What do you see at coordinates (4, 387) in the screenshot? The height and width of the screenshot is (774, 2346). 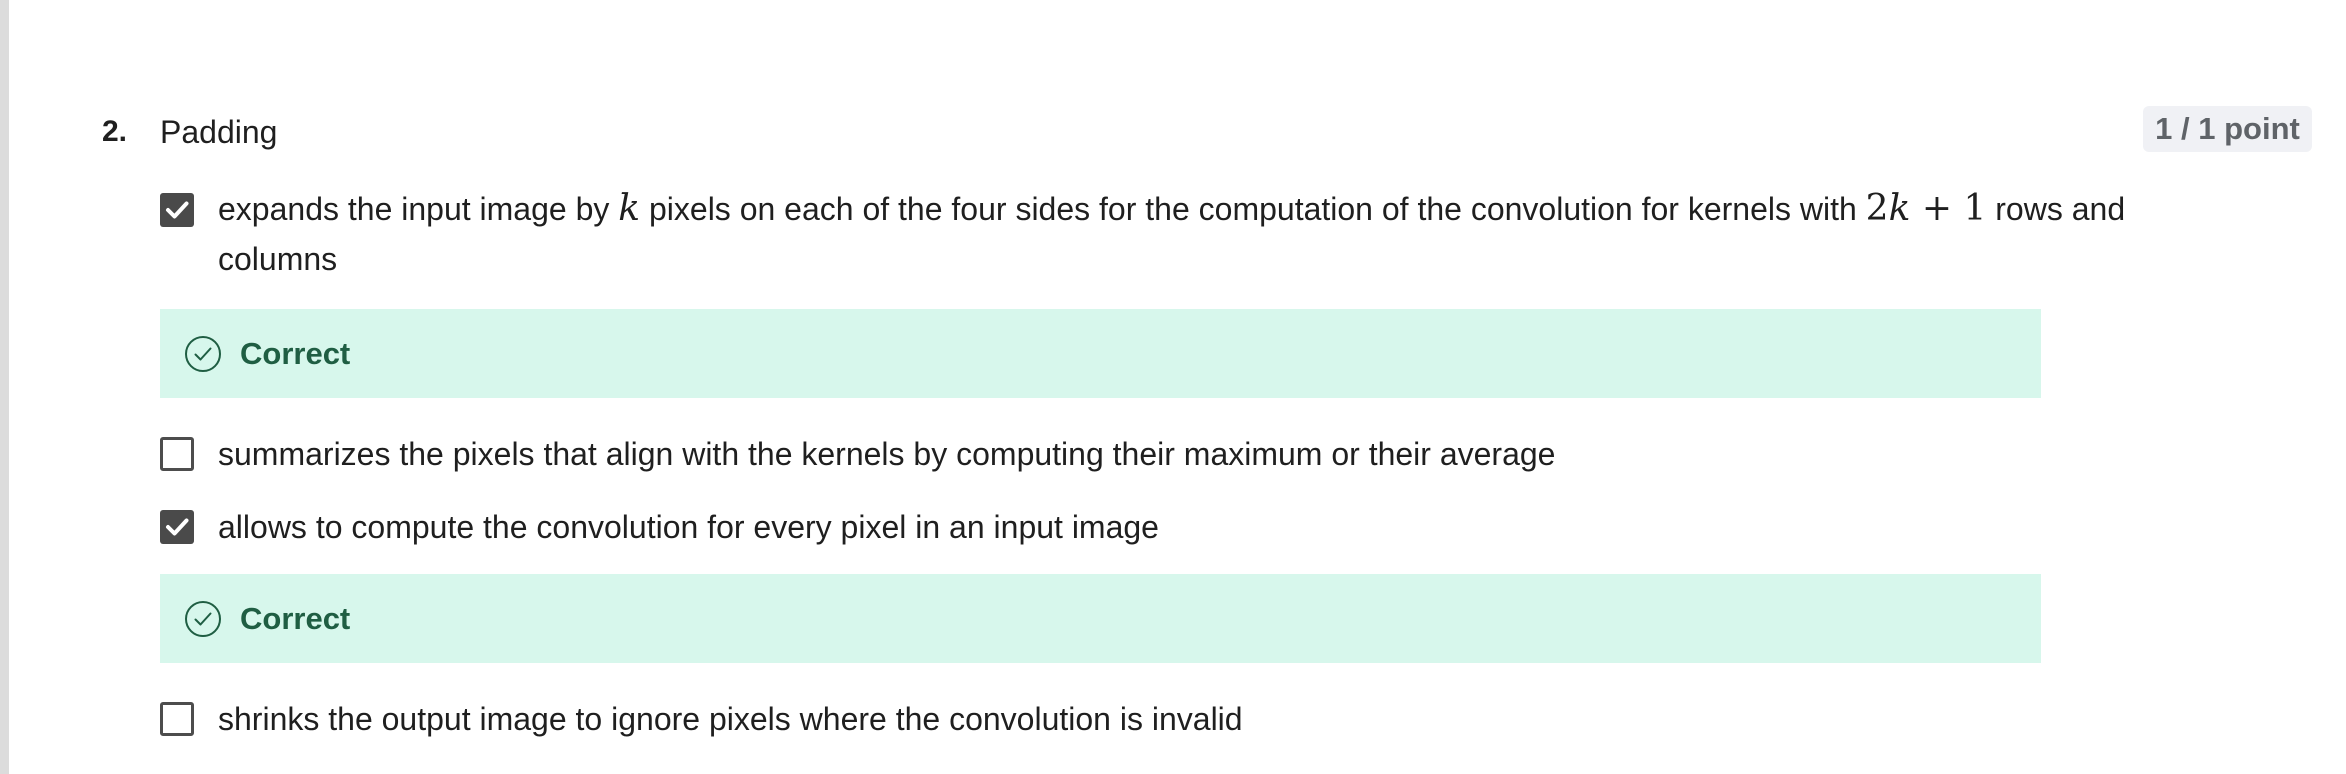 I see `left-rail-divider` at bounding box center [4, 387].